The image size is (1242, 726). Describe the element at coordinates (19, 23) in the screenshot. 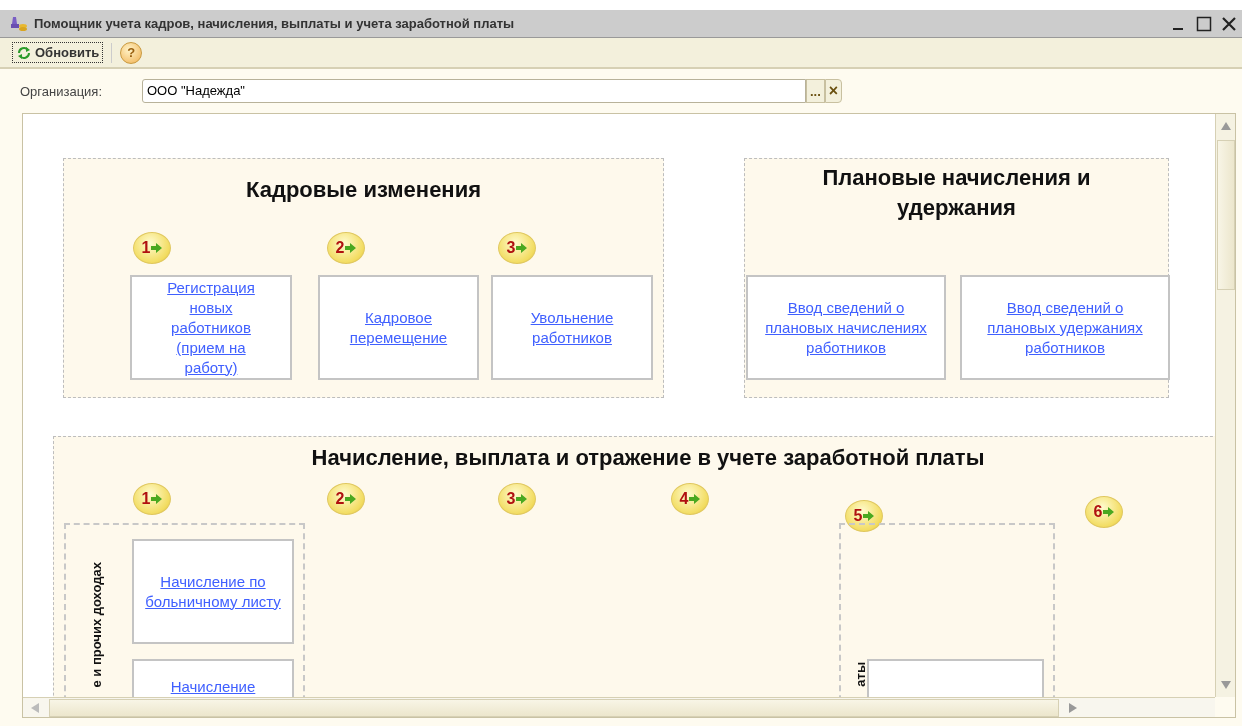

I see `app-icon` at that location.